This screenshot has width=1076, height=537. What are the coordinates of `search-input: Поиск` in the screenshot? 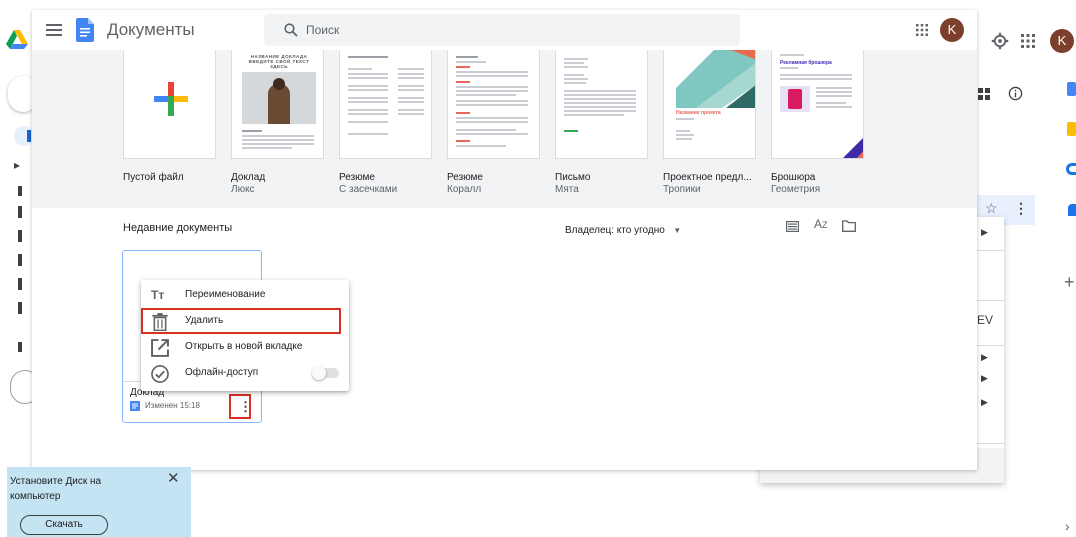 It's located at (322, 30).